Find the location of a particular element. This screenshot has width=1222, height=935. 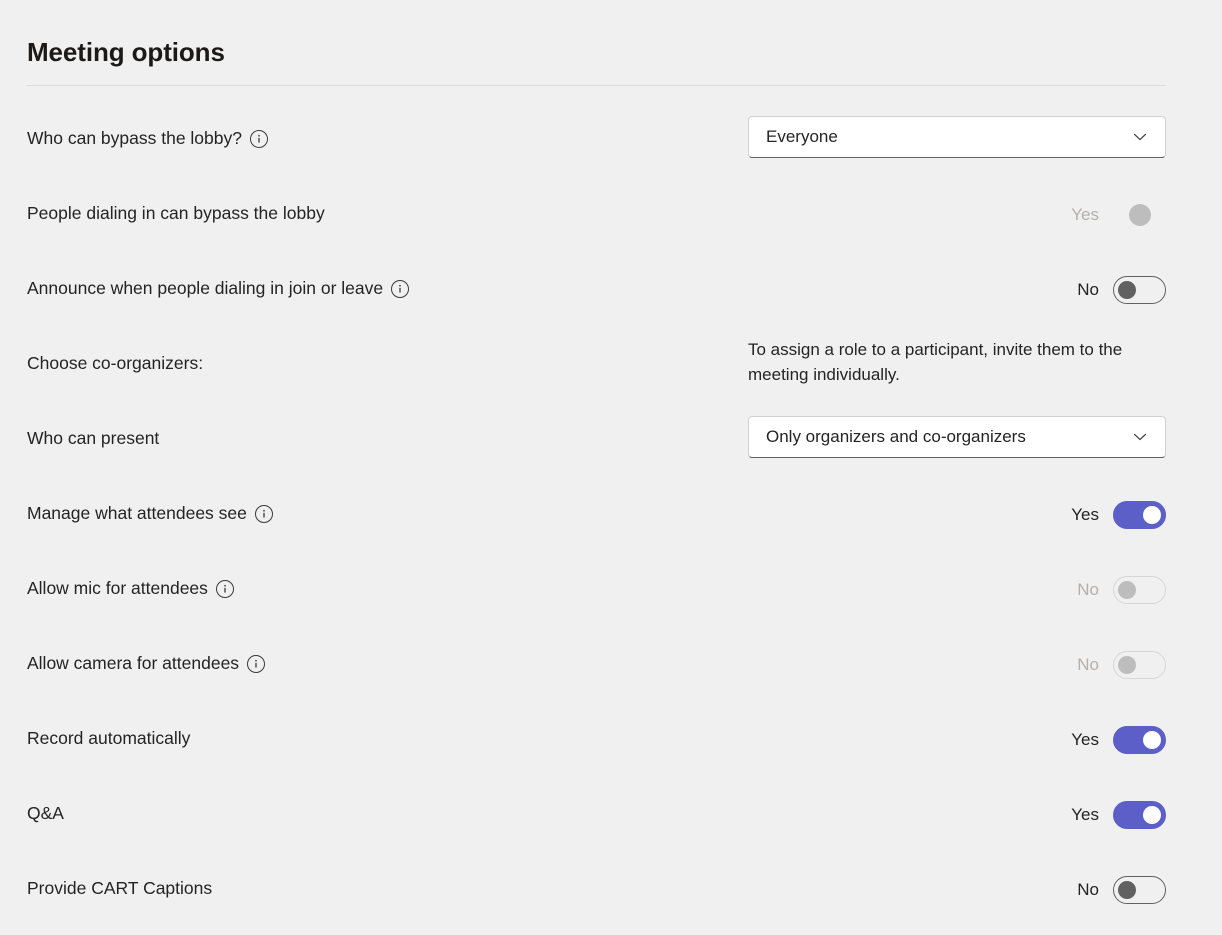

toggle-allow-mic-for-attendees is located at coordinates (1139, 590).